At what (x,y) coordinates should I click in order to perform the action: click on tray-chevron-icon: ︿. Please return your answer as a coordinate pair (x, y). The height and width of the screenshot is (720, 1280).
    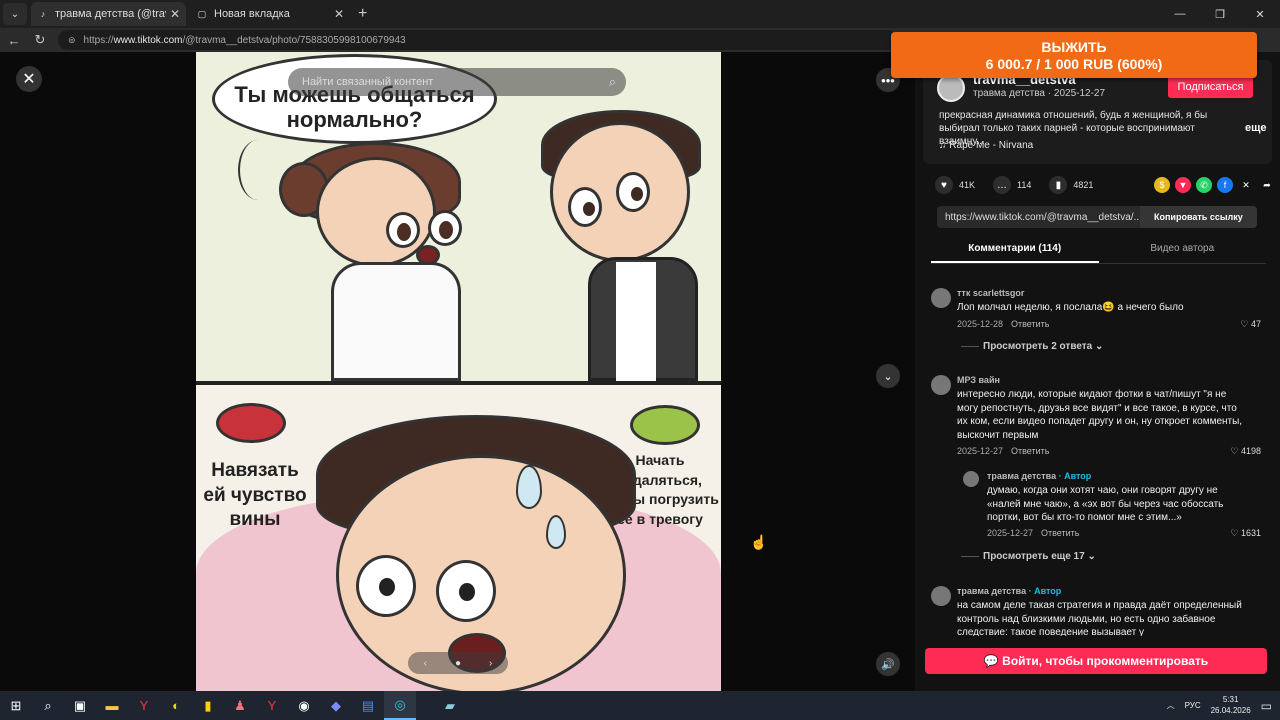
    Looking at the image, I should click on (1171, 705).